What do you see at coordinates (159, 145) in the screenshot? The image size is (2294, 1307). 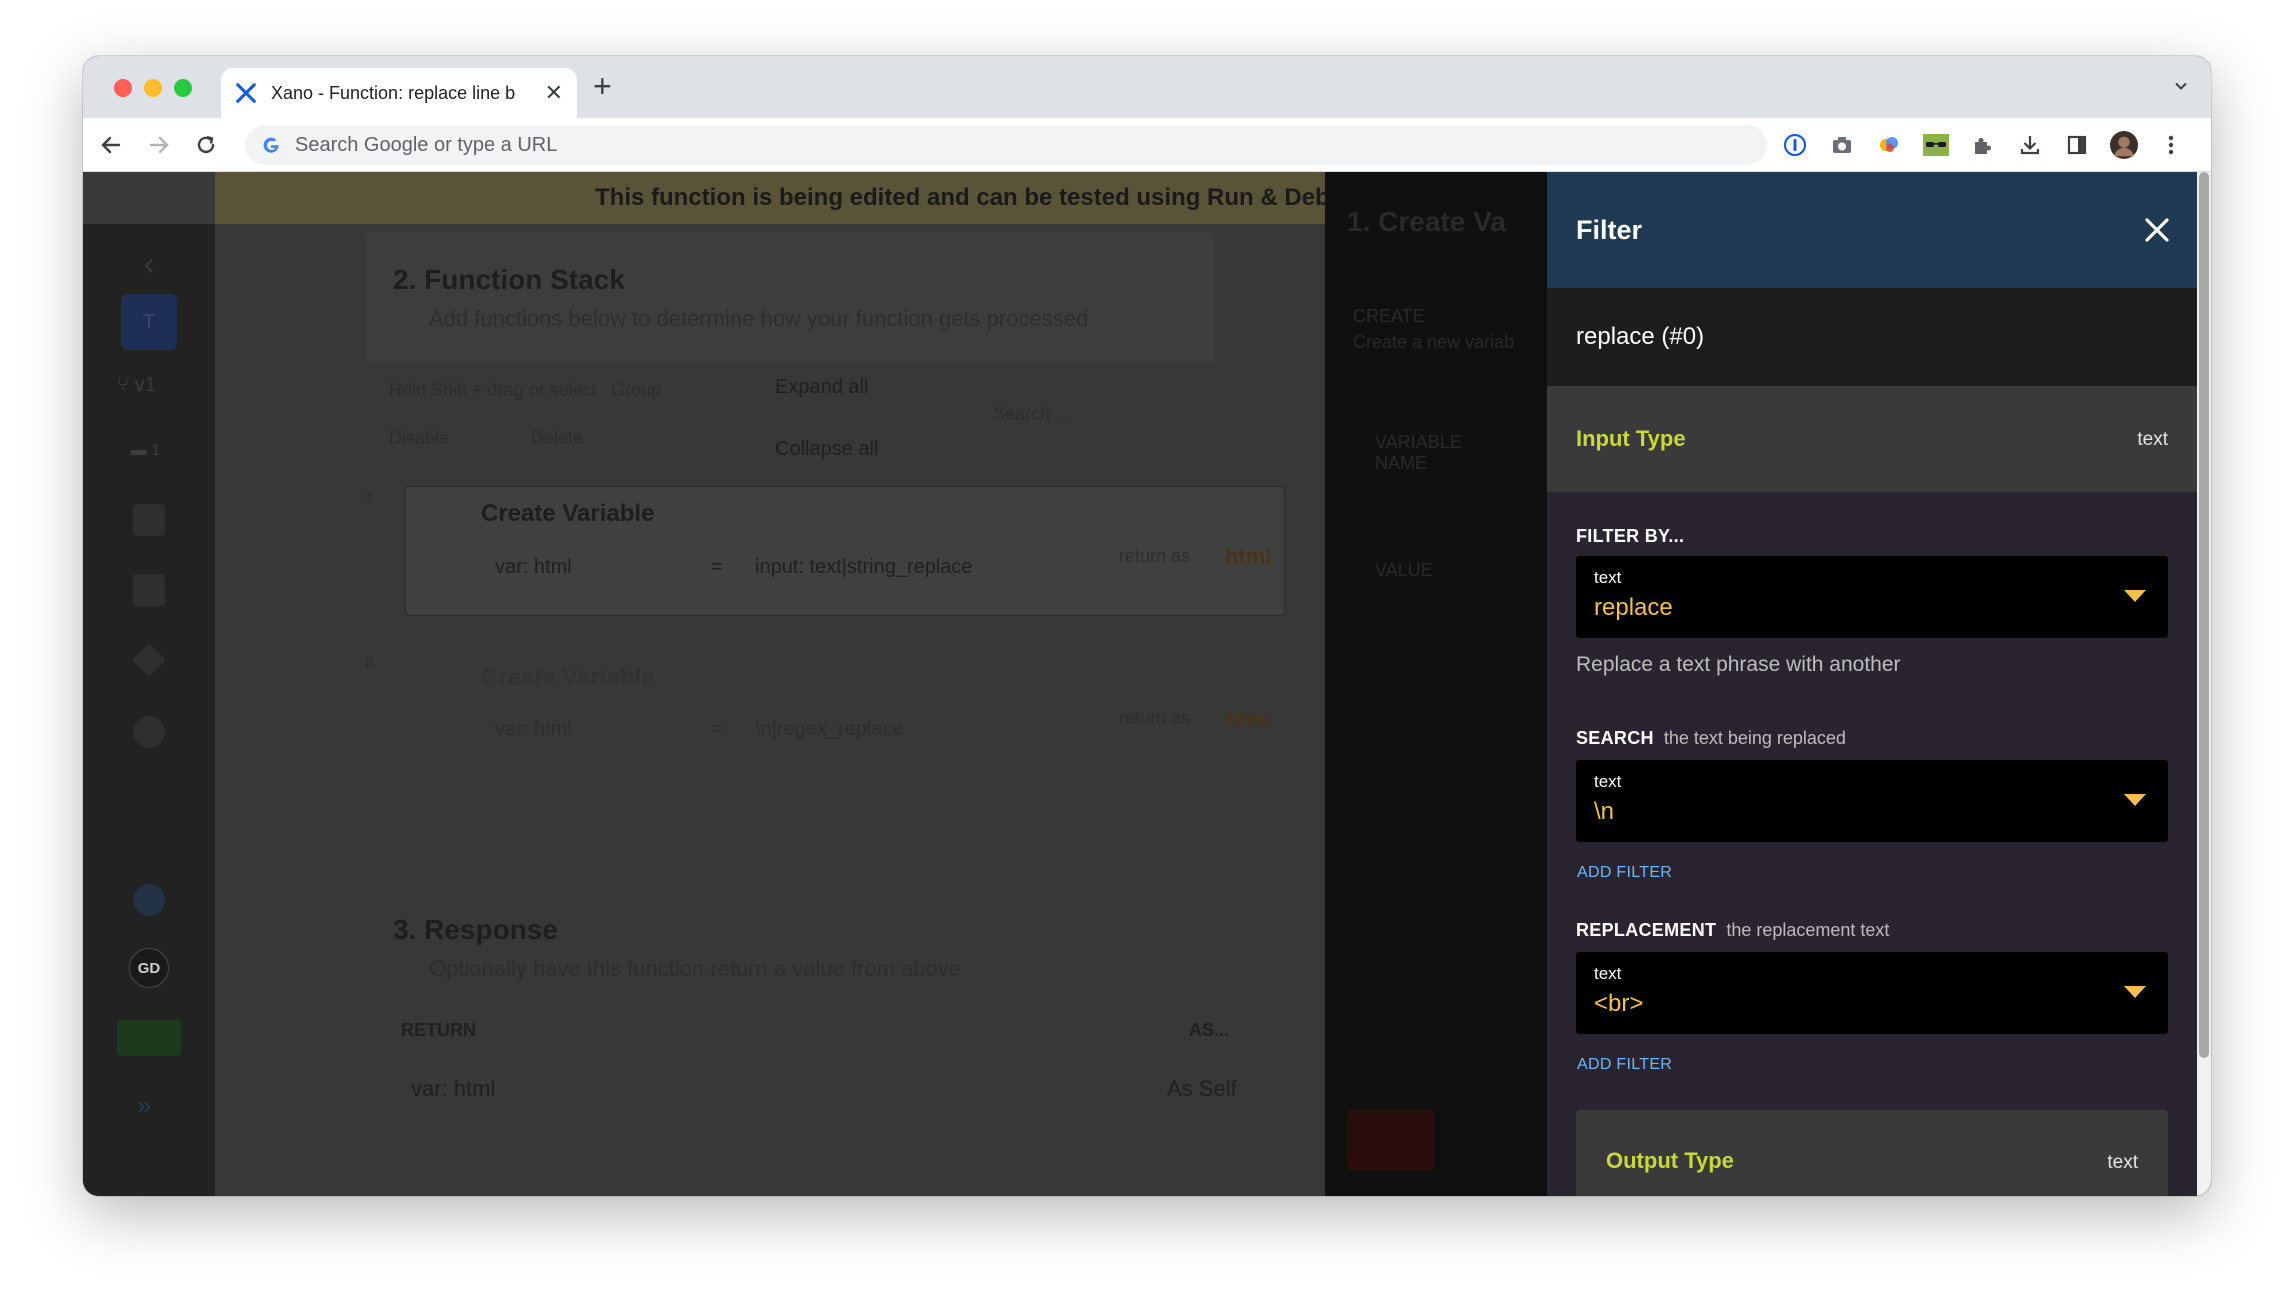 I see `forward-arrow-icon` at bounding box center [159, 145].